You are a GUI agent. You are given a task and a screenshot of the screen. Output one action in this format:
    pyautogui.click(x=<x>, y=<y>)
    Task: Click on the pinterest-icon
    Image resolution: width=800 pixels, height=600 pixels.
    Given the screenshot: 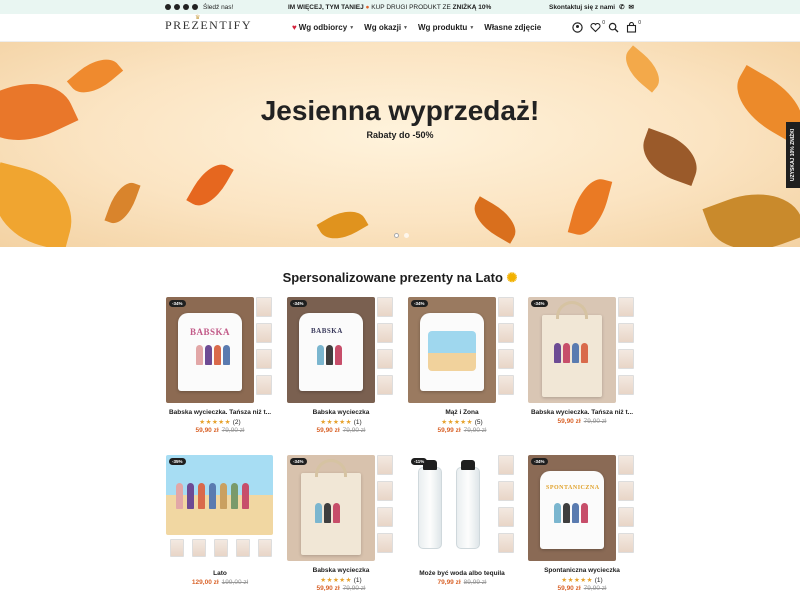 What is the action you would take?
    pyautogui.click(x=177, y=7)
    